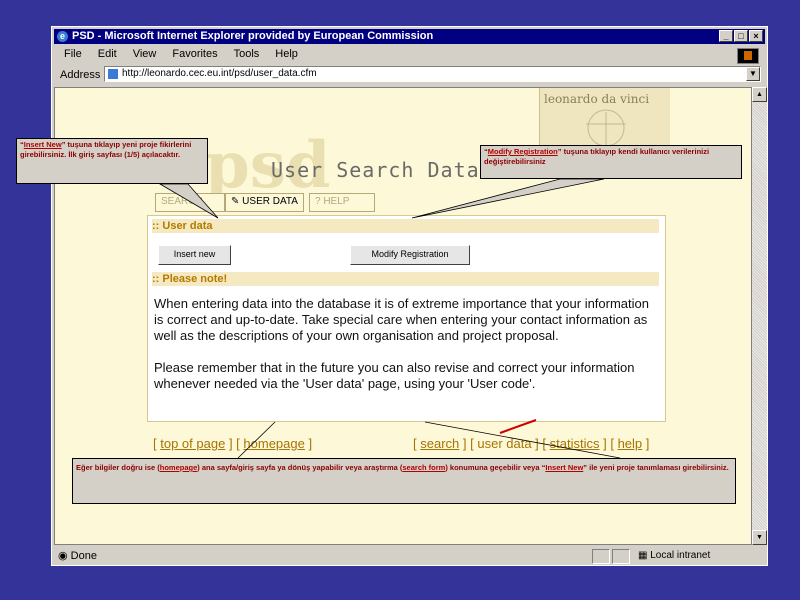  I want to click on callout-link: homepage, so click(178, 467).